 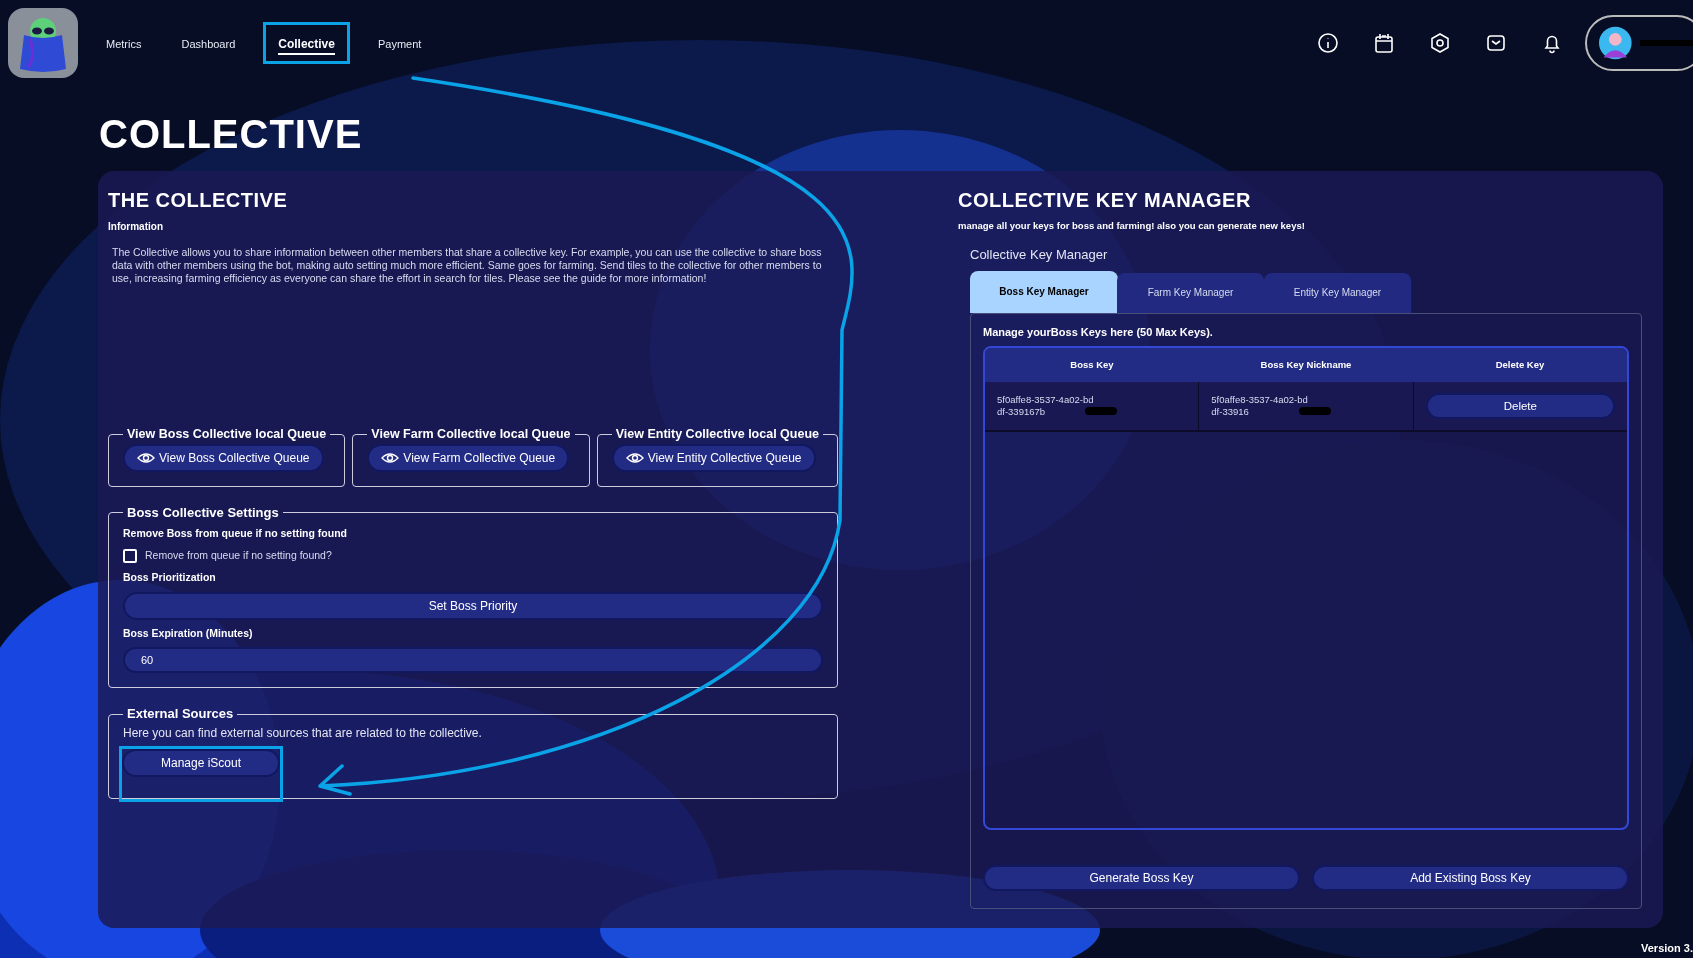 What do you see at coordinates (1098, 332) in the screenshot?
I see `panel-note: Manage yourBoss Keys here (50 Max Keys).` at bounding box center [1098, 332].